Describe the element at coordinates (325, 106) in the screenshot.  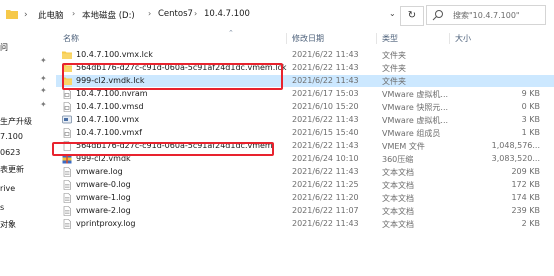
I see `file-date: 2021/6/10 15:20` at that location.